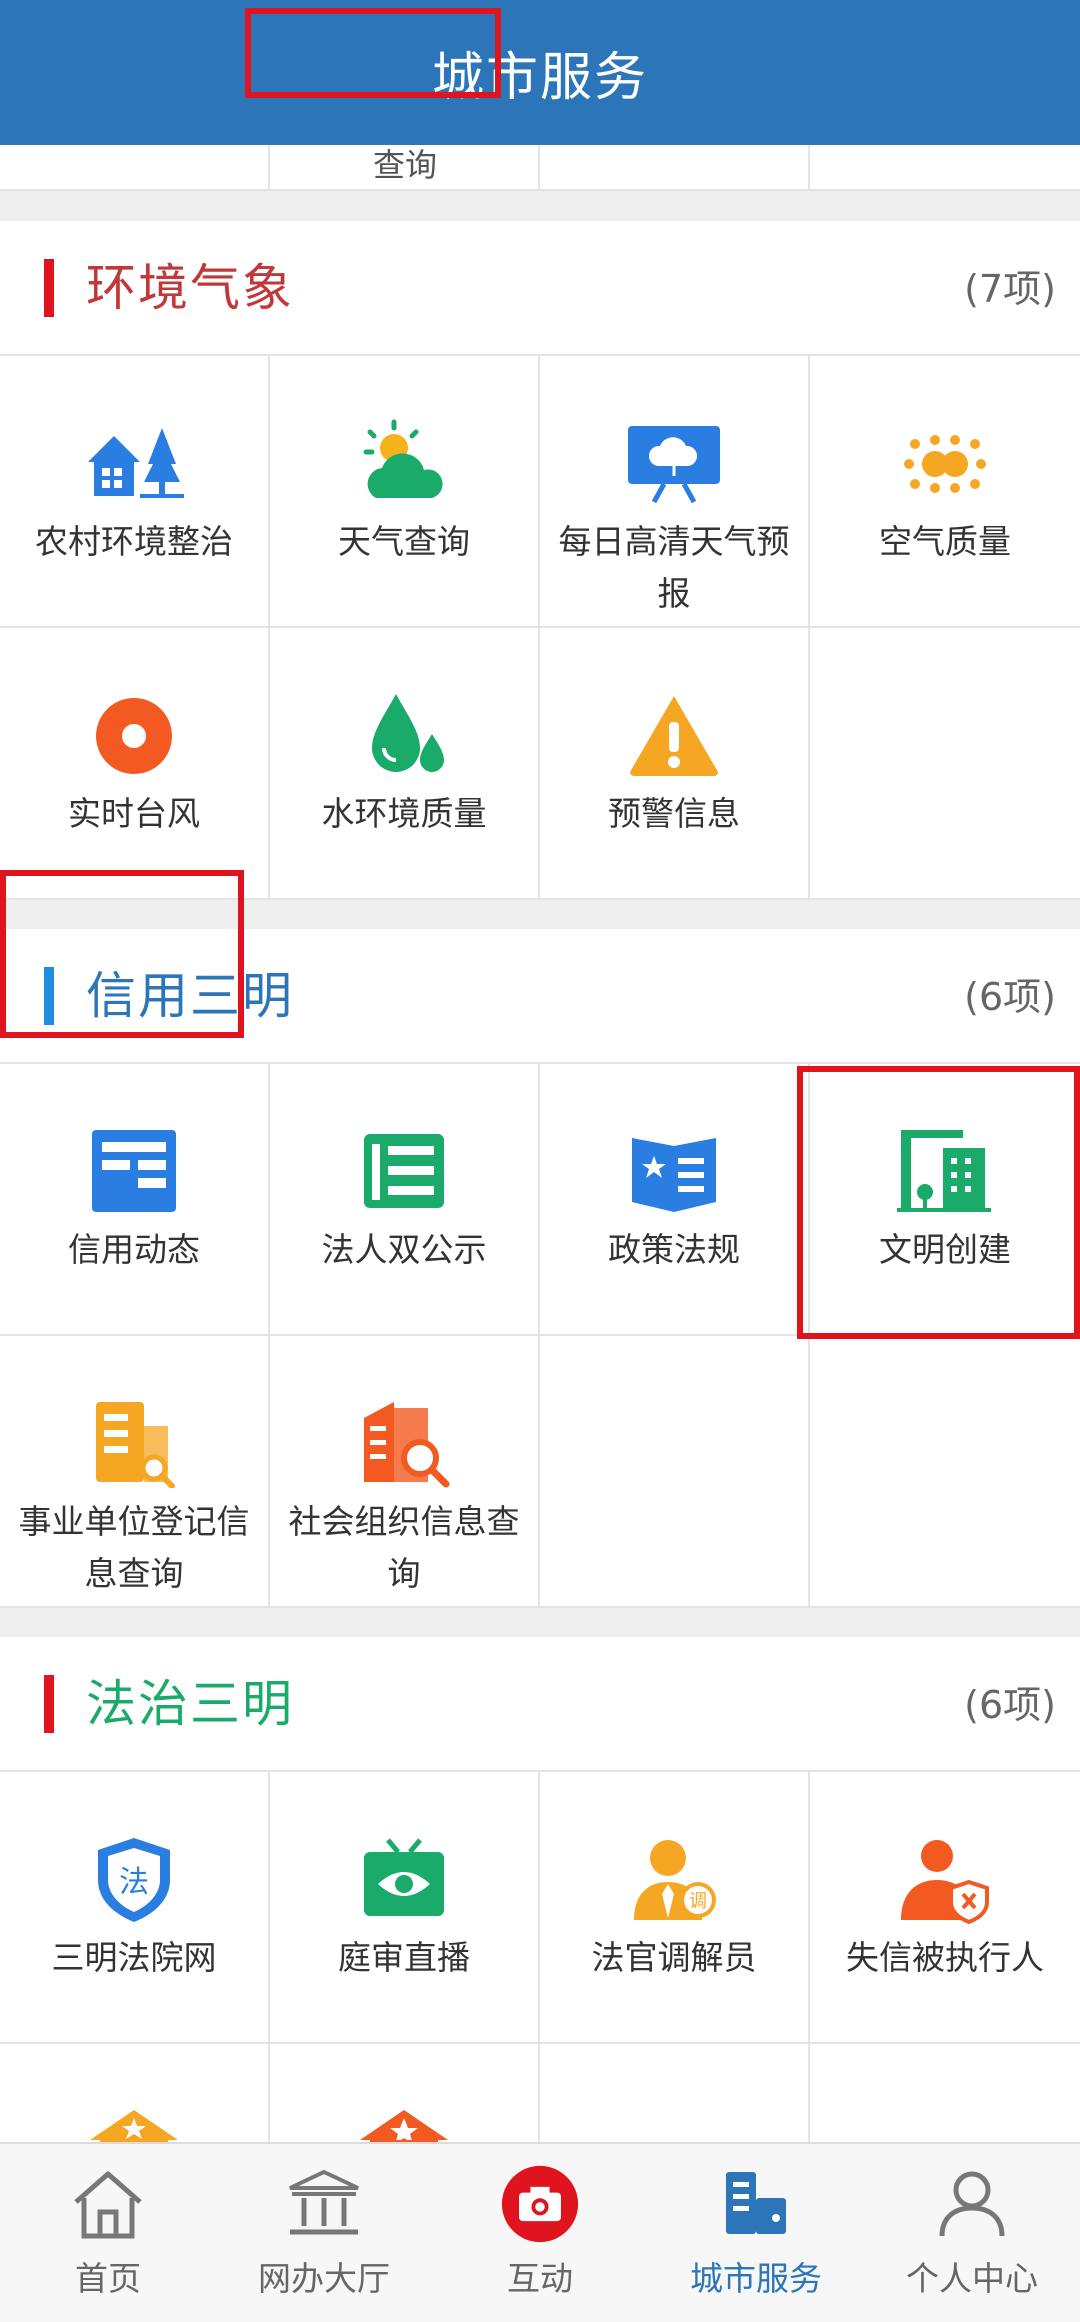  I want to click on service-tile-dishonest-persons: 失信被执行人, so click(945, 1908).